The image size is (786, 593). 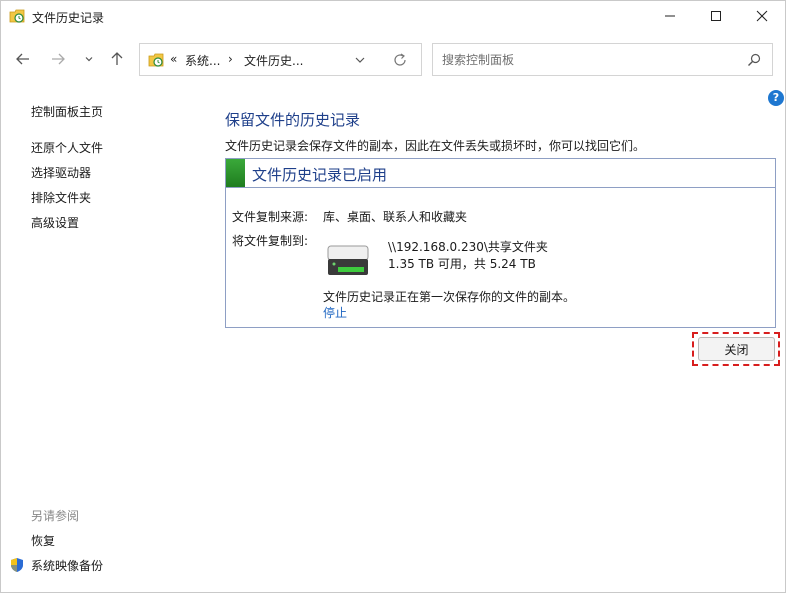 I want to click on maximize-icon, so click(x=716, y=16).